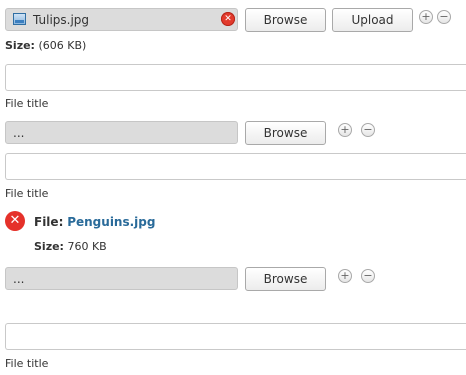 The image size is (466, 375). What do you see at coordinates (27, 193) in the screenshot?
I see `file-title-label-2: File title` at bounding box center [27, 193].